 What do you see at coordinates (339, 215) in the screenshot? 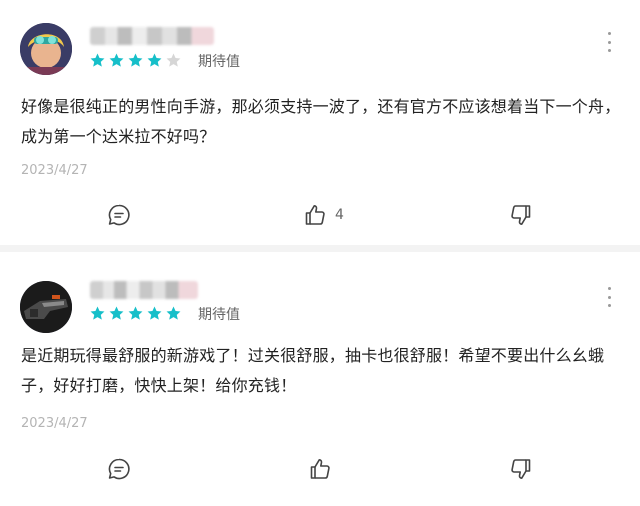
I see `like-count: 4` at bounding box center [339, 215].